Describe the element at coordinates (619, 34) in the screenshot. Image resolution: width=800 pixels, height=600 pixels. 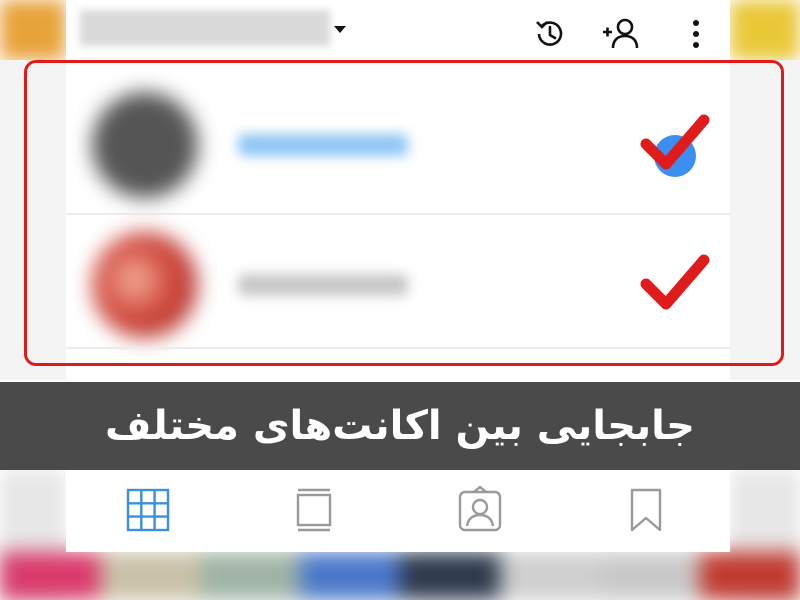
I see `discover-people-icon` at that location.